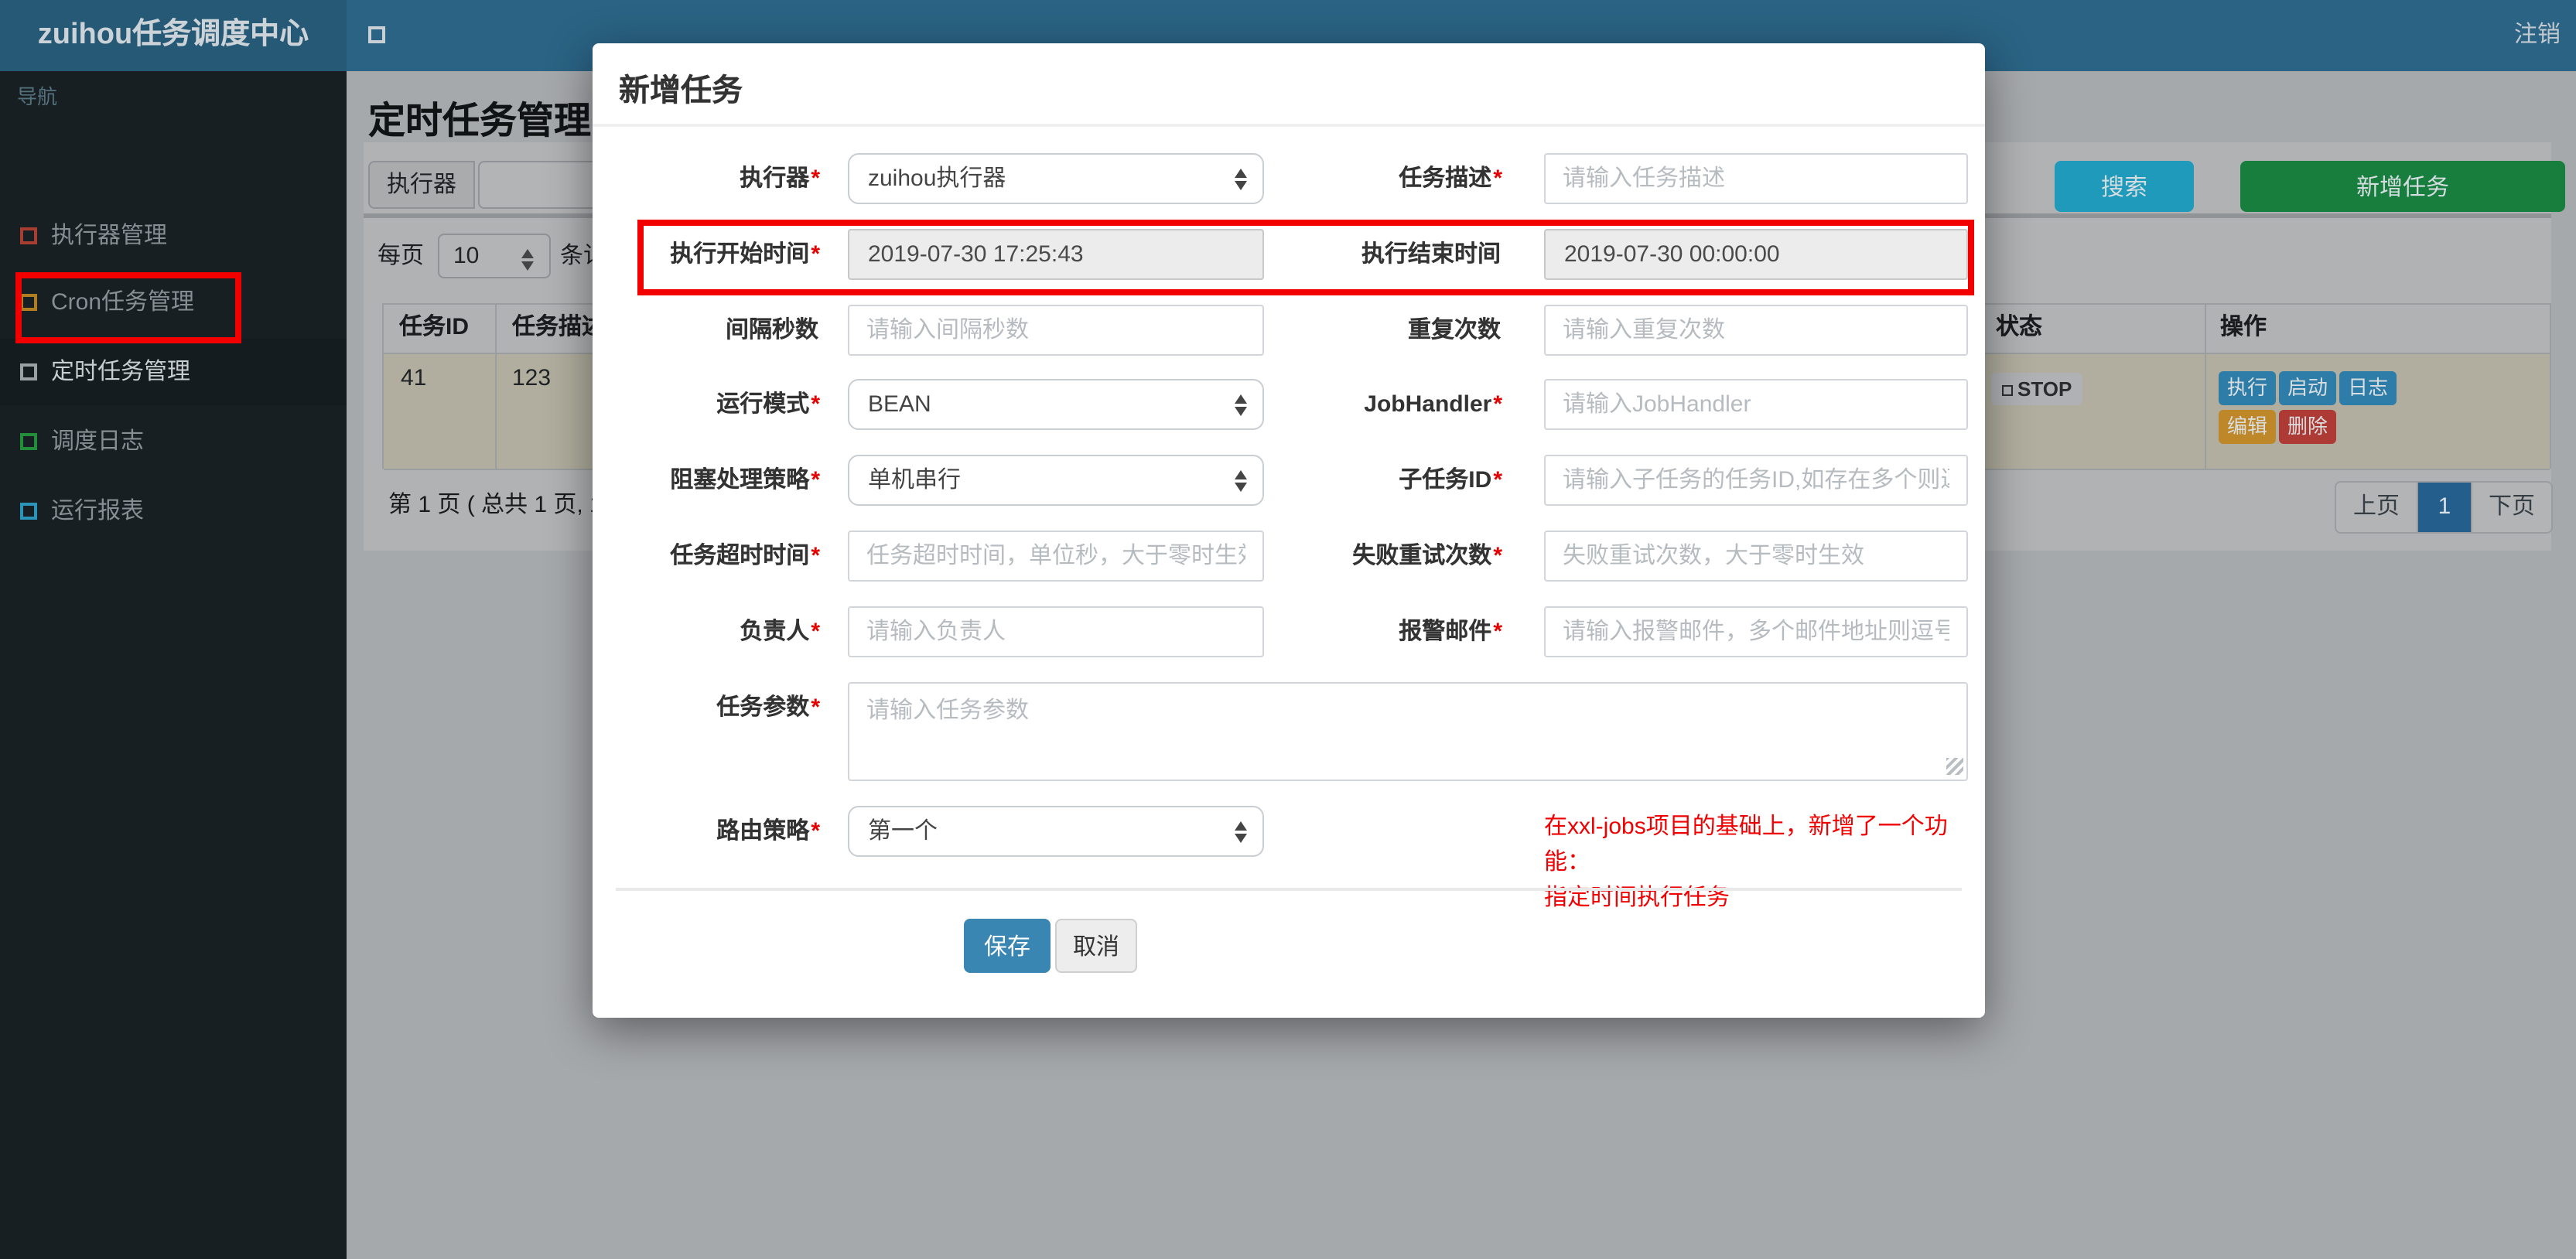  I want to click on red-annotation-box-time-row, so click(1305, 258).